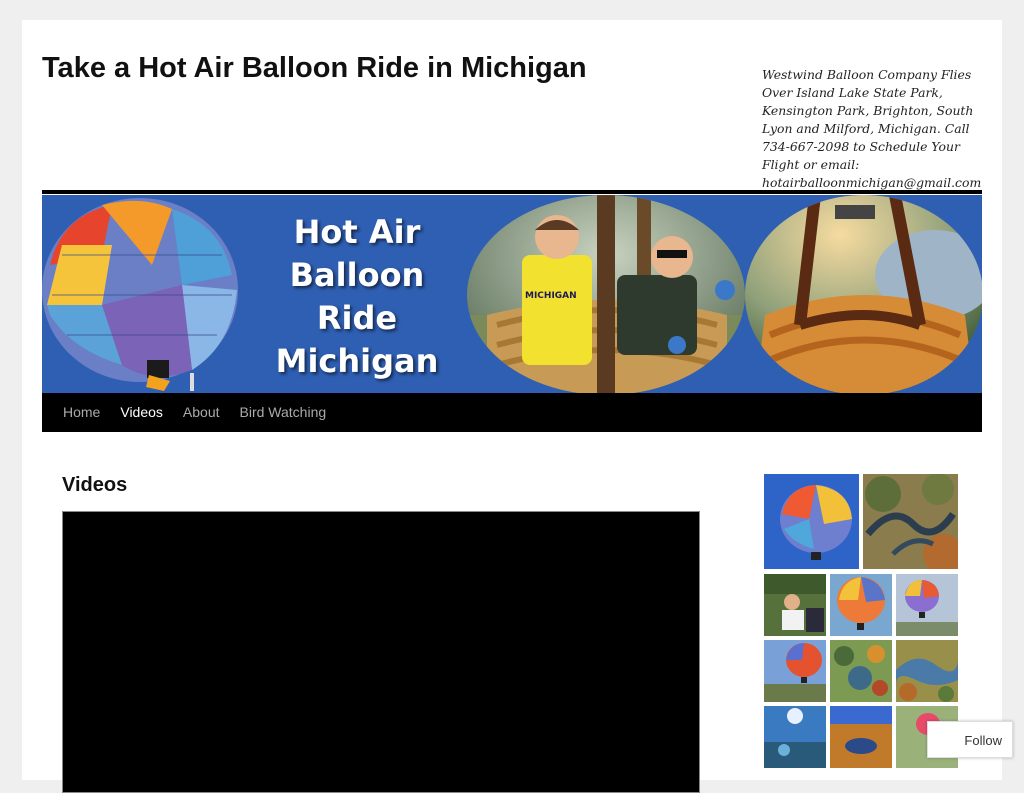 This screenshot has height=793, width=1024. Describe the element at coordinates (357, 318) in the screenshot. I see `banner-line-2: Ride` at that location.